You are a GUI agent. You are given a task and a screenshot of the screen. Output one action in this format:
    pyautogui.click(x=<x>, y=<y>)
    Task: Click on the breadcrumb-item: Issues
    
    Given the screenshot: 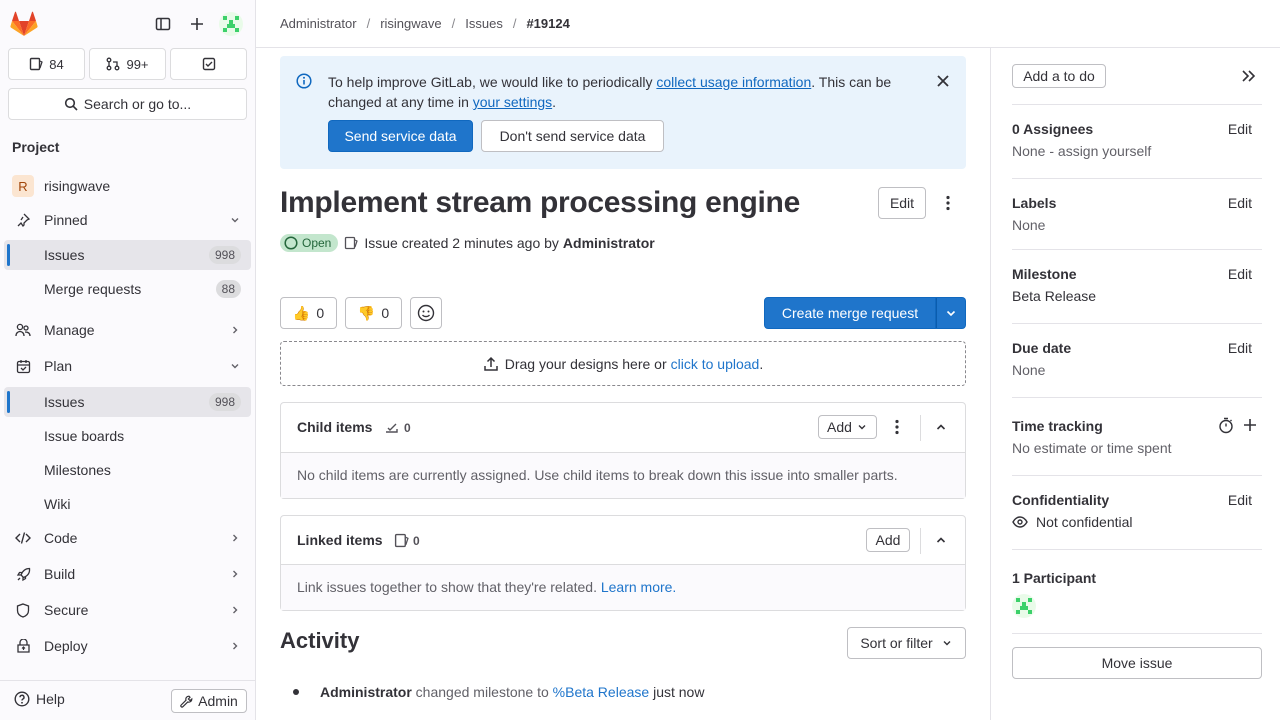 What is the action you would take?
    pyautogui.click(x=484, y=23)
    